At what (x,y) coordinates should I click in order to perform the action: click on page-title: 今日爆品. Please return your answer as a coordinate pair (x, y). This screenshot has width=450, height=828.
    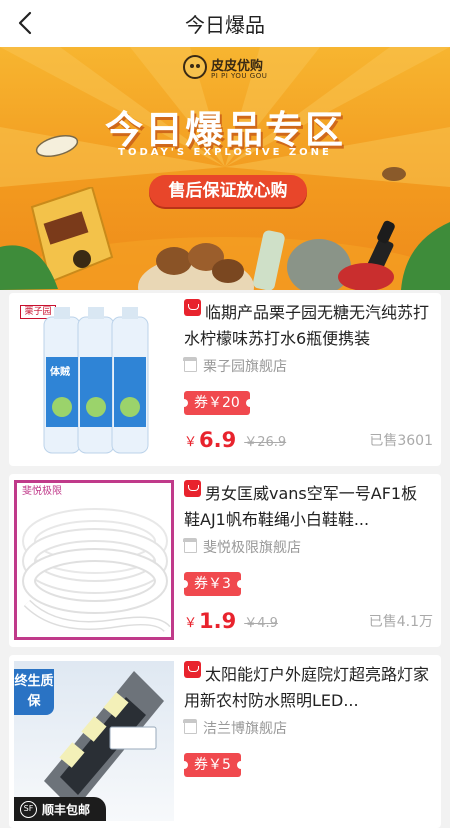
    Looking at the image, I should click on (225, 25).